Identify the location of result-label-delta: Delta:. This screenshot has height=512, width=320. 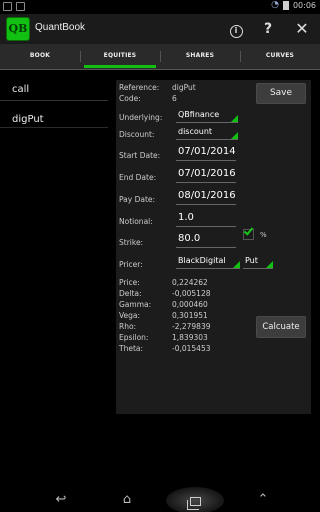
(130, 293).